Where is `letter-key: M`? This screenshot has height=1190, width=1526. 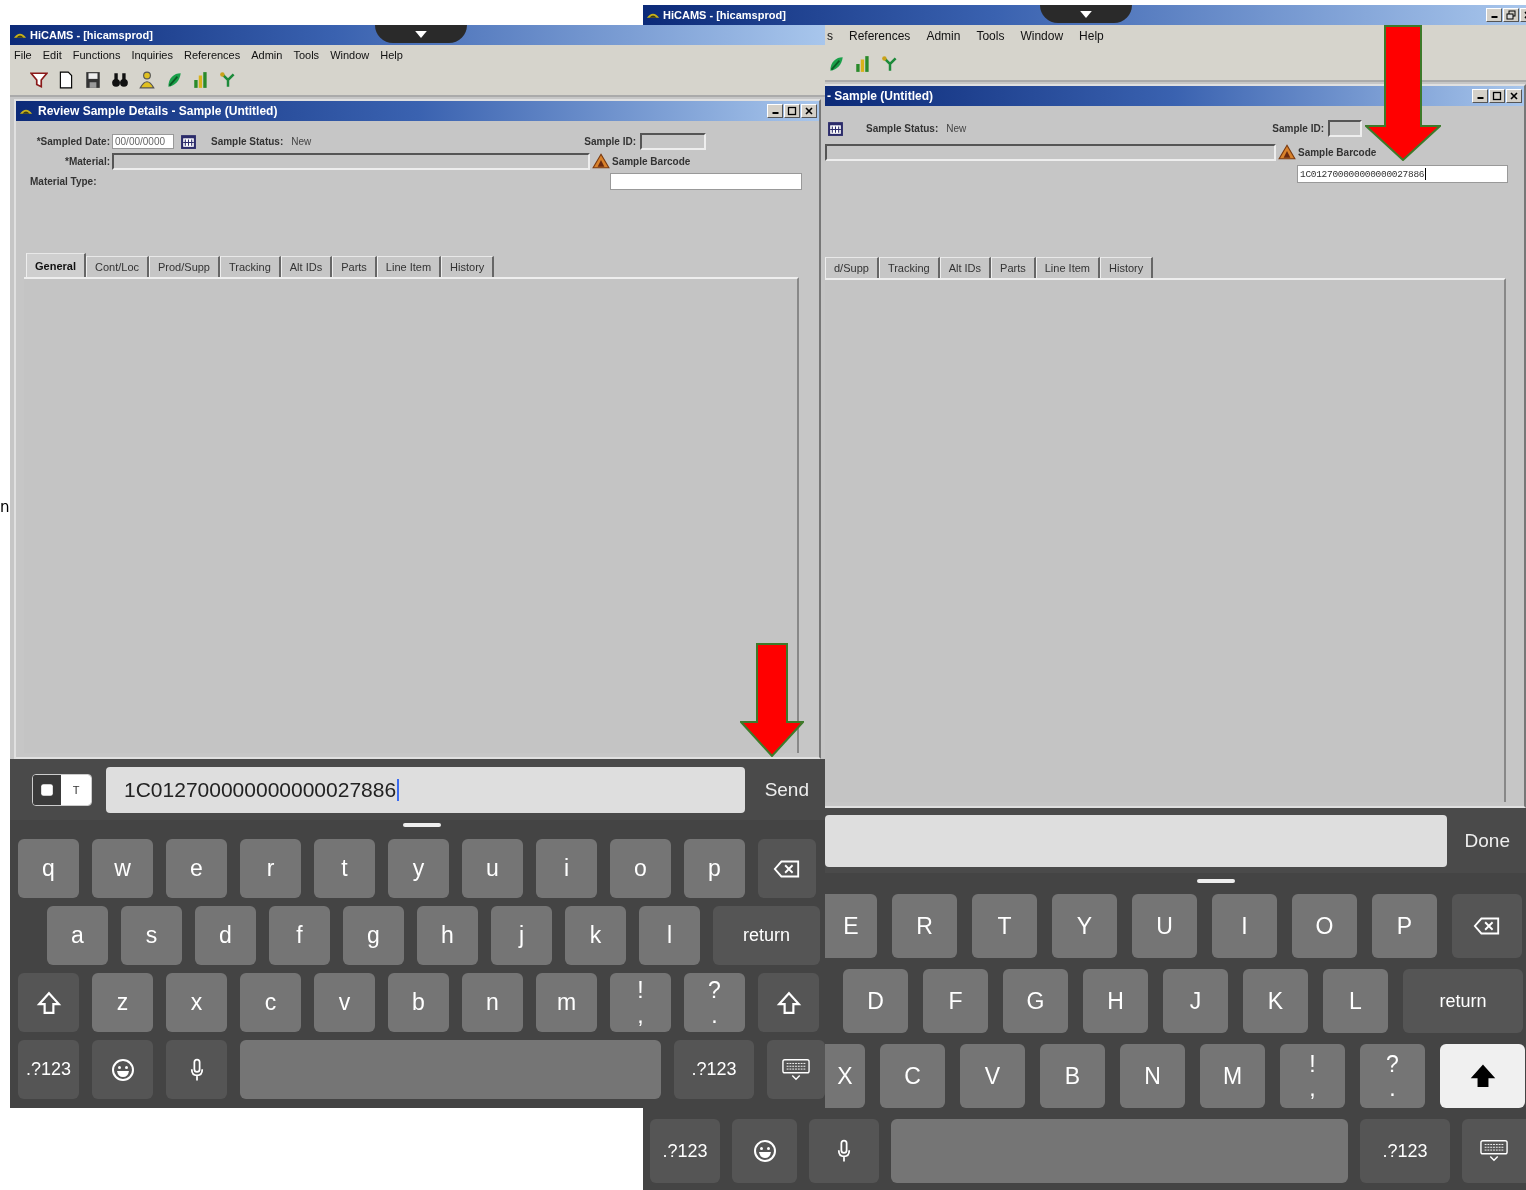
letter-key: M is located at coordinates (1232, 1076).